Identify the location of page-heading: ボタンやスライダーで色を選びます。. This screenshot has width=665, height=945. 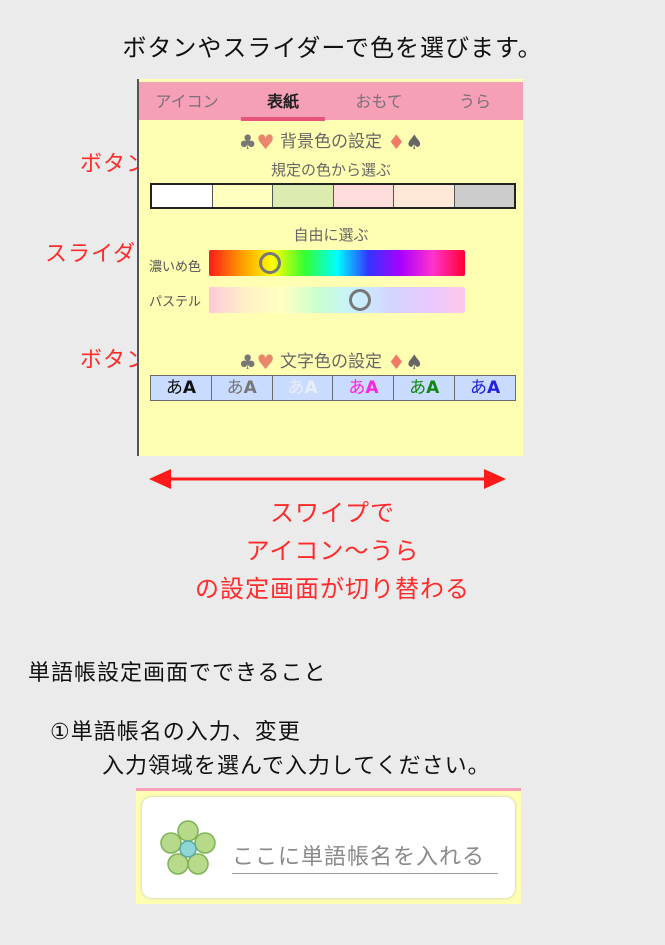
(332, 48).